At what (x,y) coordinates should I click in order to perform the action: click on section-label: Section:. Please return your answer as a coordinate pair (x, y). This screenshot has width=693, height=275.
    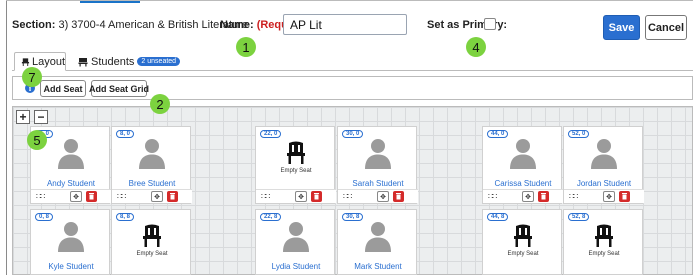
    Looking at the image, I should click on (34, 25).